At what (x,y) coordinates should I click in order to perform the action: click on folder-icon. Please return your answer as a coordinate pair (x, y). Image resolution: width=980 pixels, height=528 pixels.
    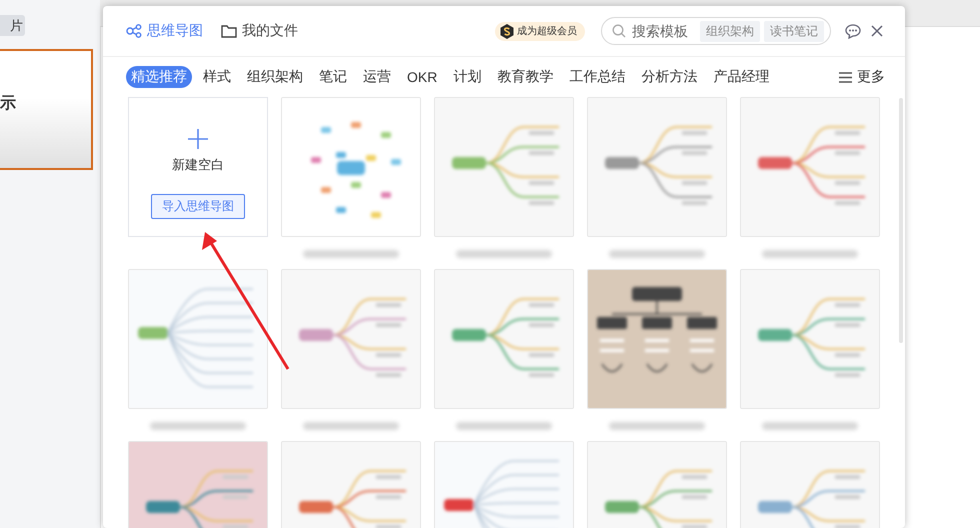
    Looking at the image, I should click on (229, 31).